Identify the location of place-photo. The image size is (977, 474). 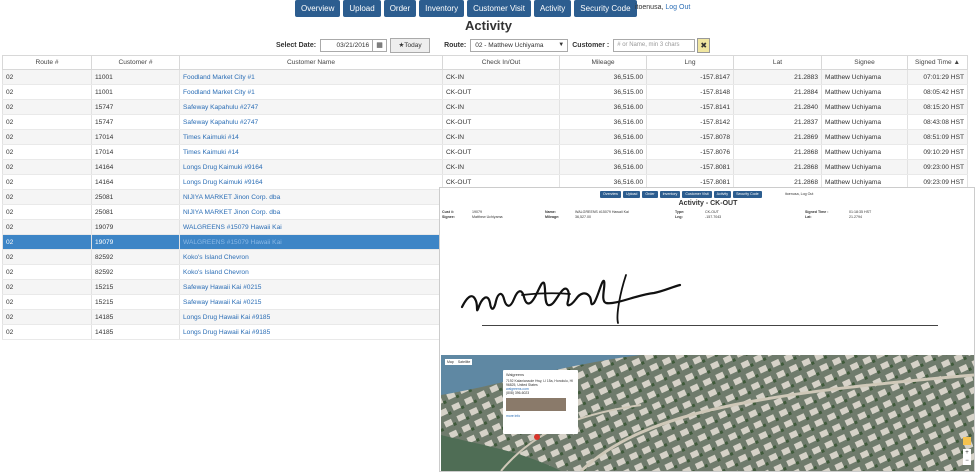
(536, 404).